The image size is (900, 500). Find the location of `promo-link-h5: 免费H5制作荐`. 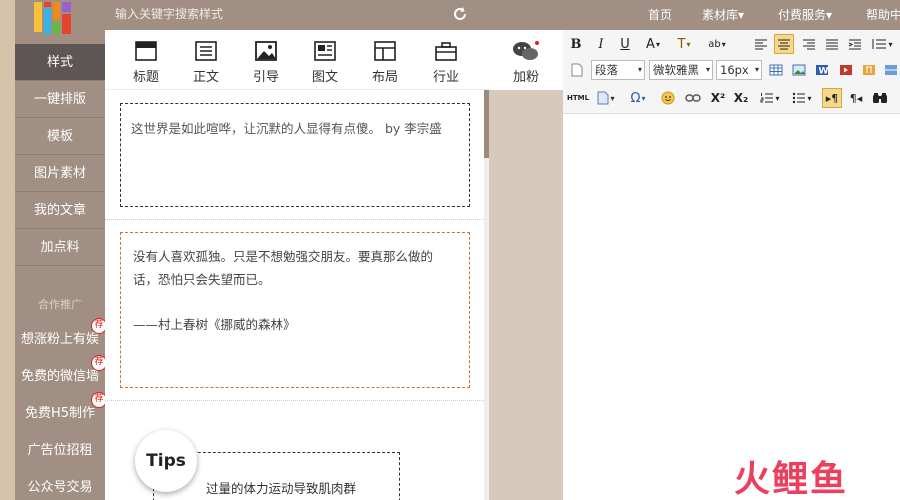

promo-link-h5: 免费H5制作荐 is located at coordinates (61, 412).